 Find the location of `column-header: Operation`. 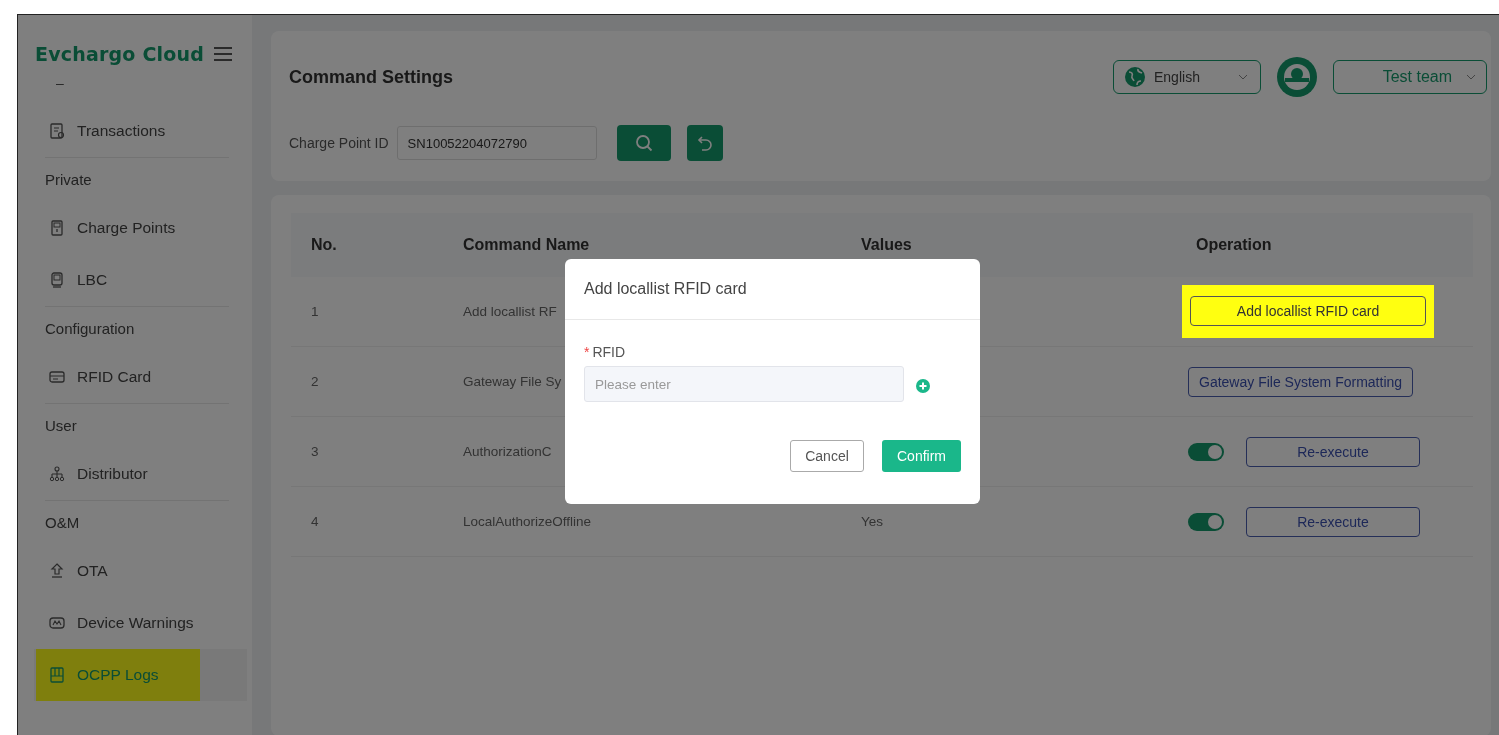

column-header: Operation is located at coordinates (1234, 245).